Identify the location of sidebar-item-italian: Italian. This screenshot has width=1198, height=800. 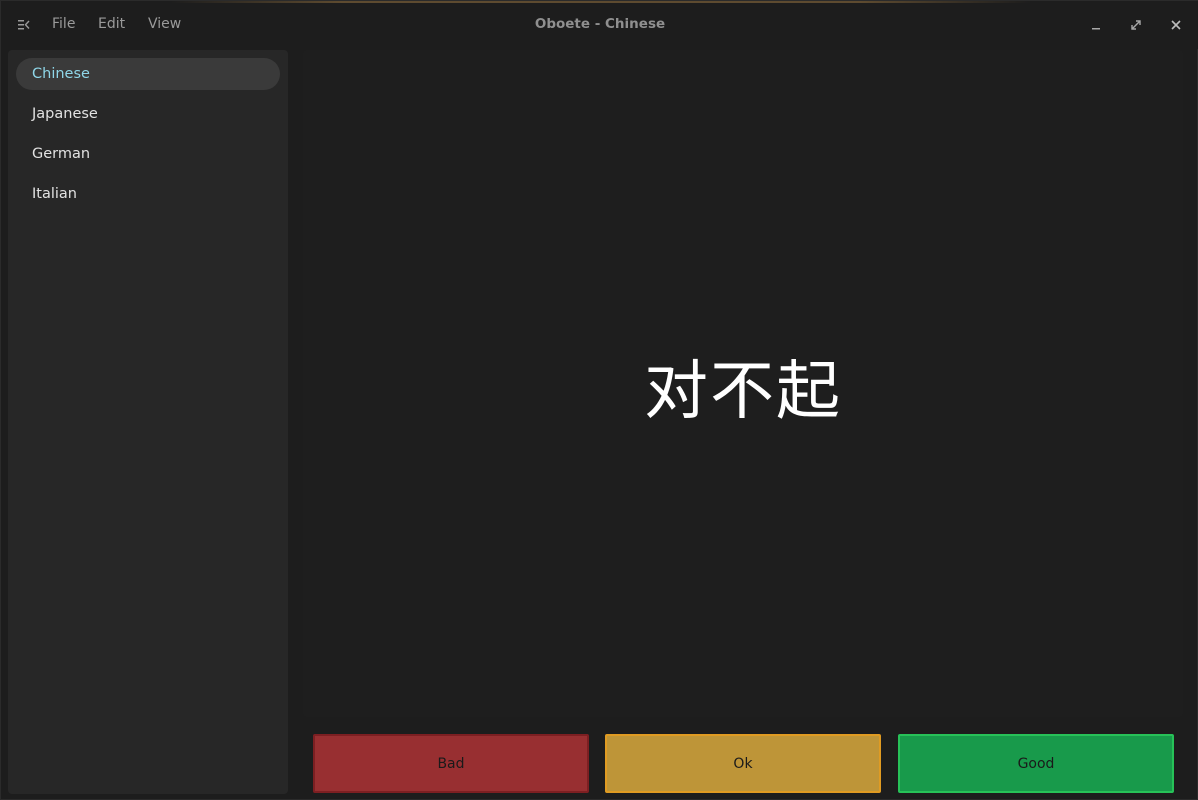
(148, 194).